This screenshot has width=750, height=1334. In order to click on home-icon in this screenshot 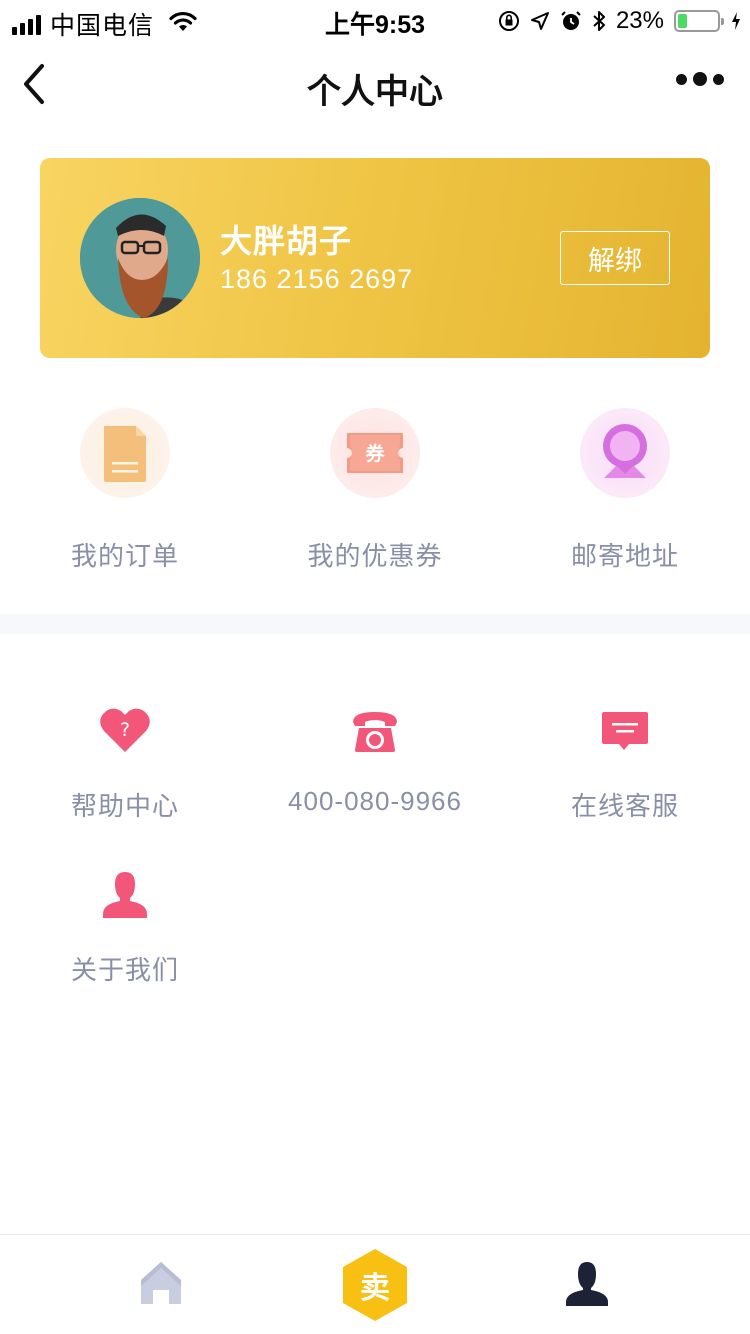, I will do `click(161, 1285)`.